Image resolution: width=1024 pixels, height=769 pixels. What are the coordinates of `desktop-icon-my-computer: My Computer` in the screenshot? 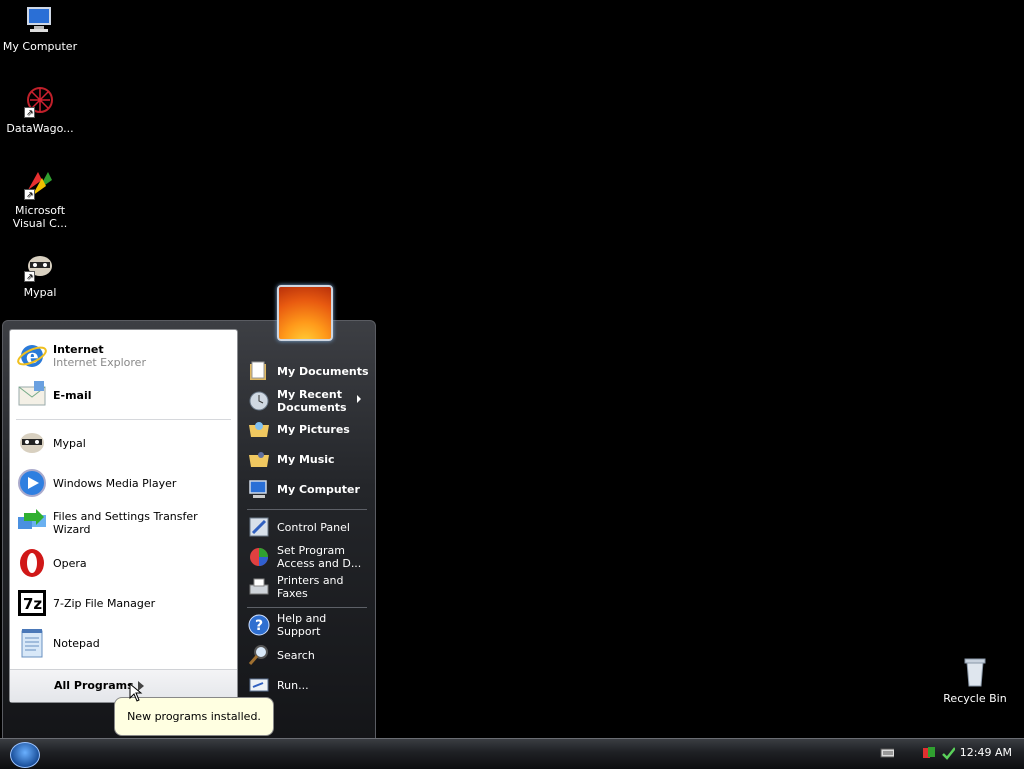 It's located at (40, 28).